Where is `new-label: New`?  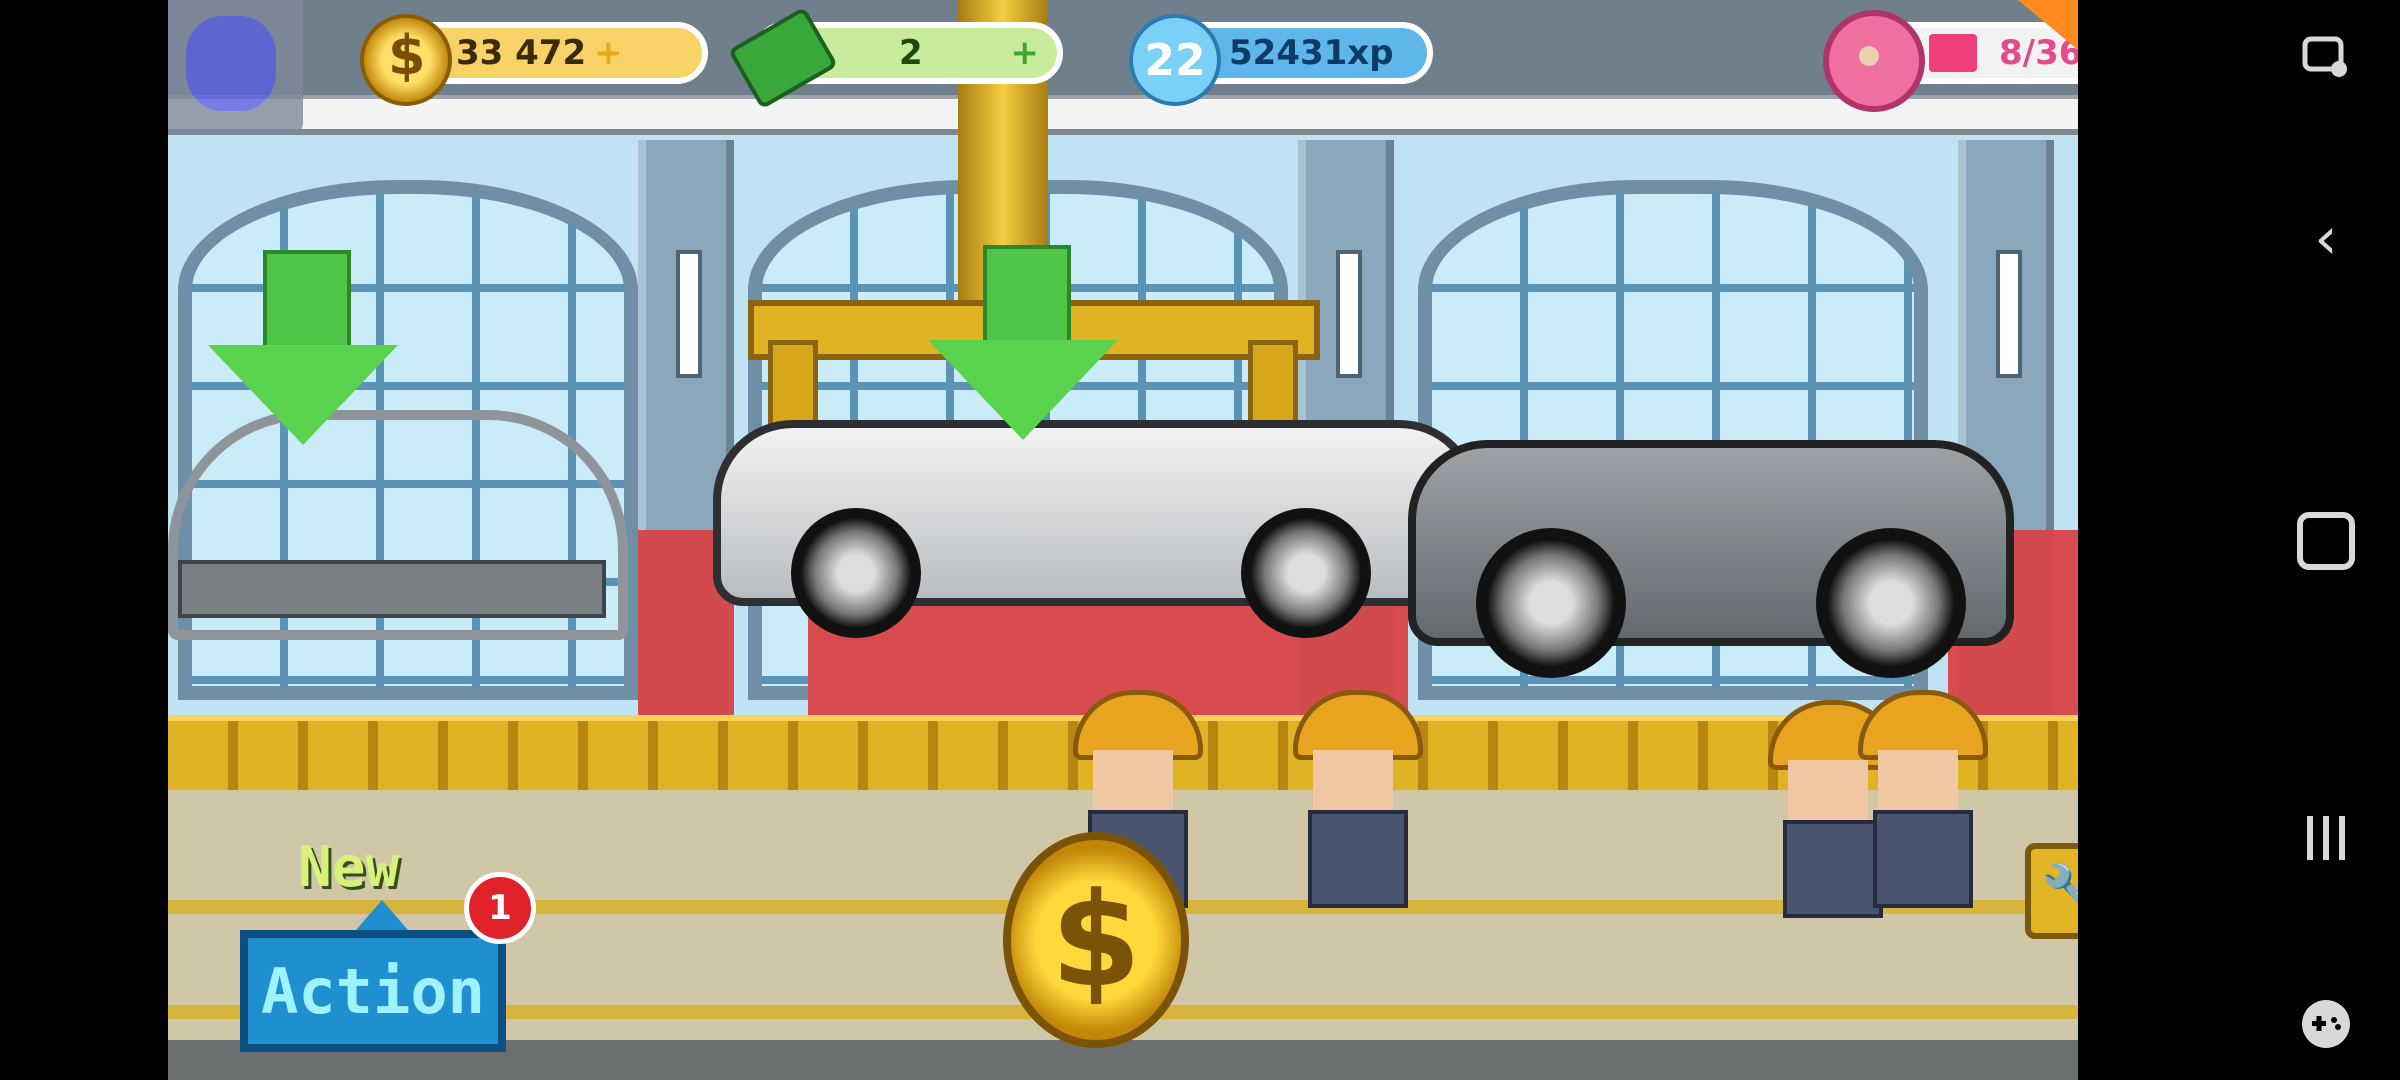
new-label: New is located at coordinates (349, 867).